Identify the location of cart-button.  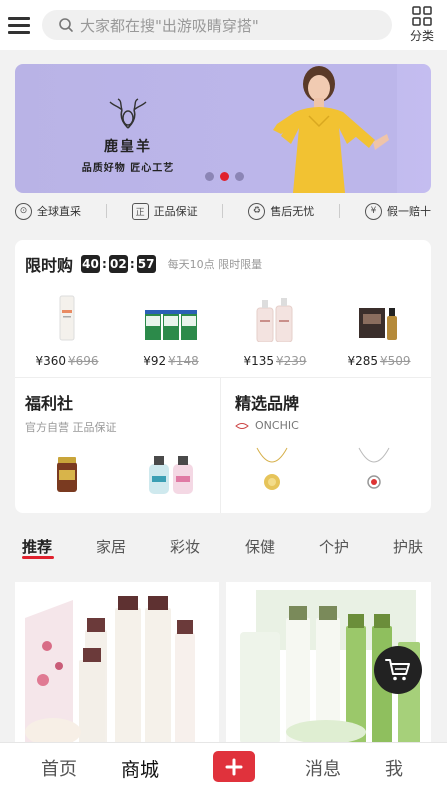
(398, 670).